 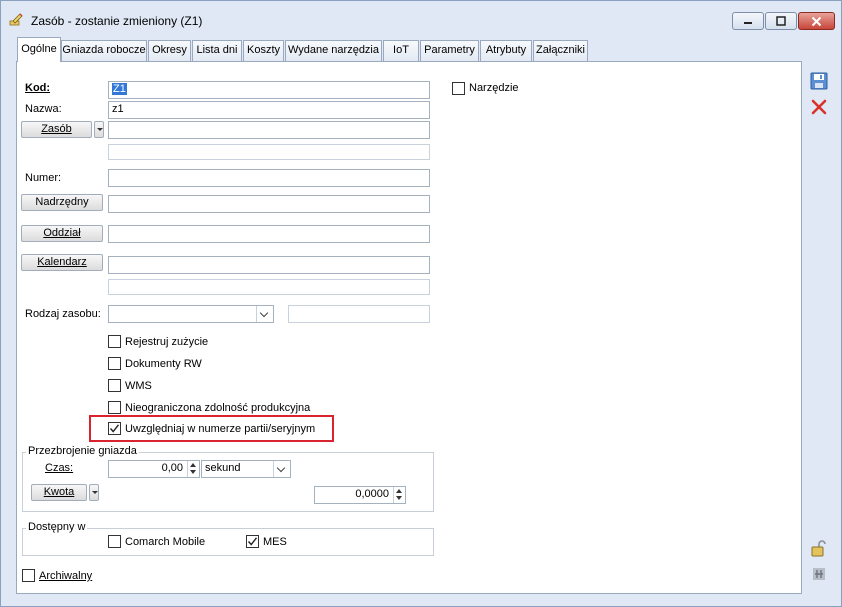 What do you see at coordinates (114, 541) in the screenshot?
I see `comarch-mobile-checkbox` at bounding box center [114, 541].